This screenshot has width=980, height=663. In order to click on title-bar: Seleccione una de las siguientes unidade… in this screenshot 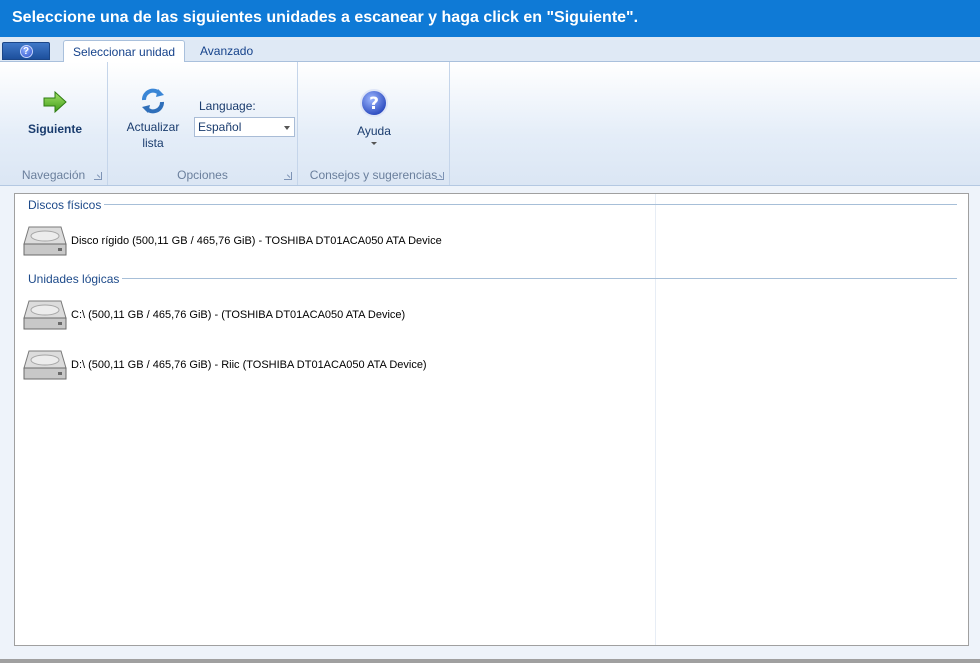, I will do `click(490, 18)`.